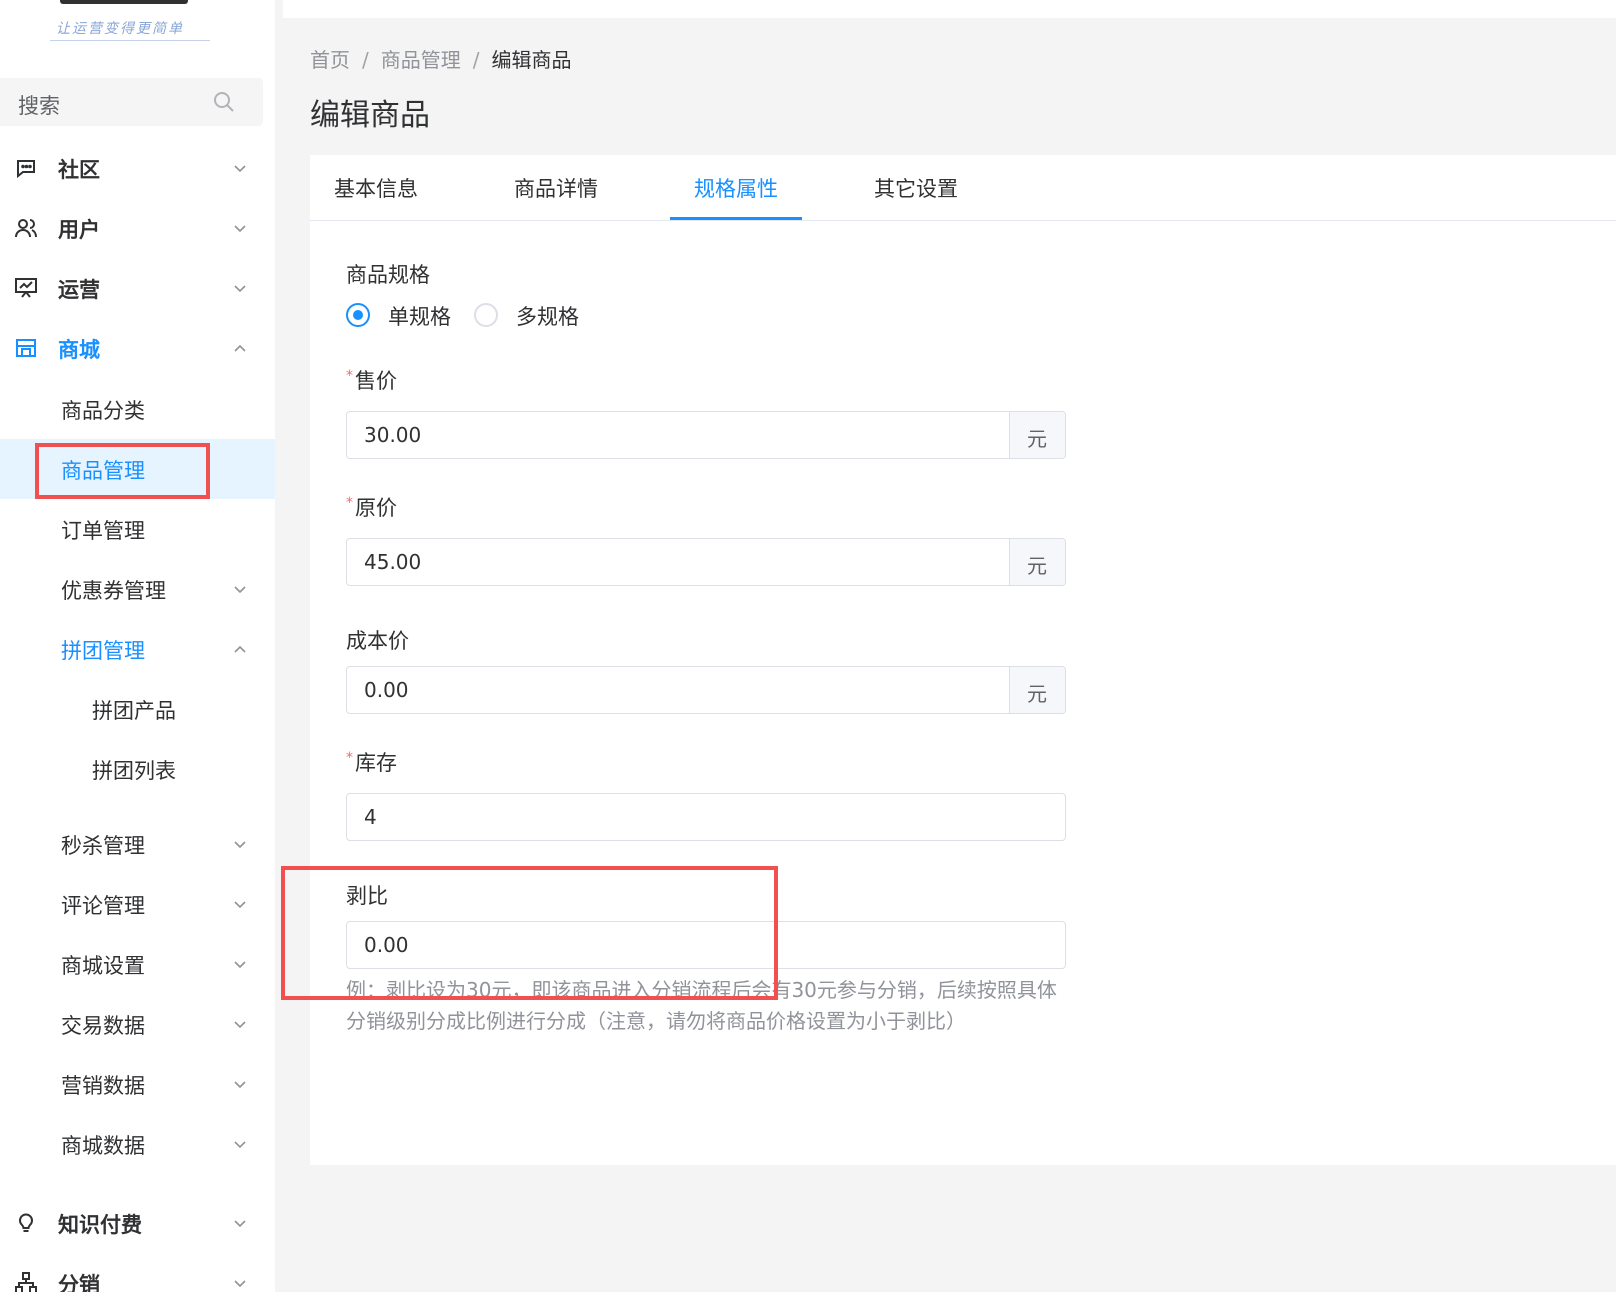 The height and width of the screenshot is (1292, 1616). I want to click on search-input: 搜索, so click(131, 102).